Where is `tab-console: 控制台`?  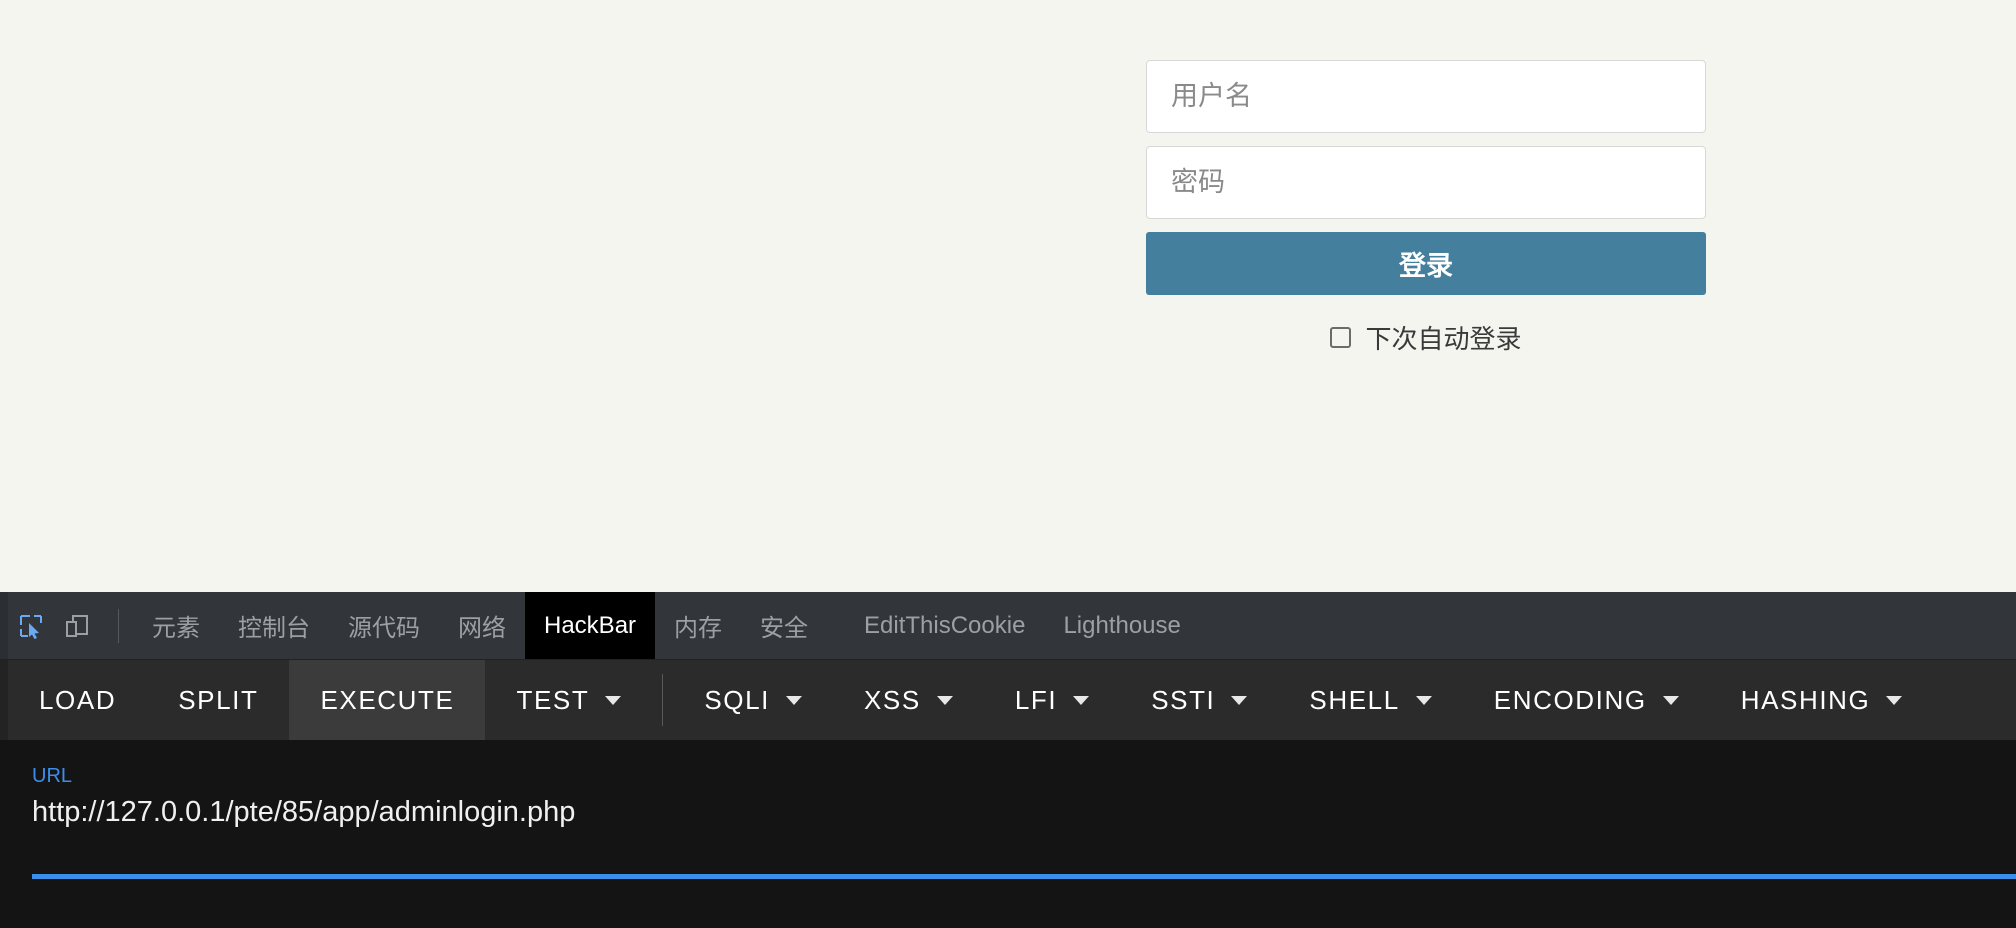
tab-console: 控制台 is located at coordinates (274, 625).